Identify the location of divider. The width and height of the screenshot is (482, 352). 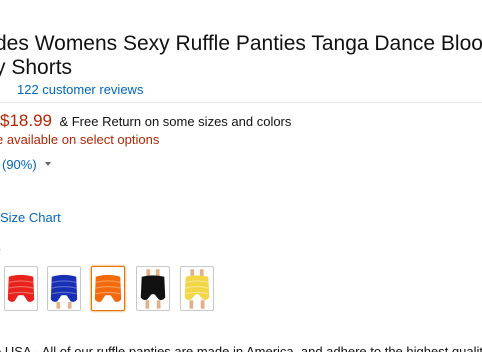
(241, 102).